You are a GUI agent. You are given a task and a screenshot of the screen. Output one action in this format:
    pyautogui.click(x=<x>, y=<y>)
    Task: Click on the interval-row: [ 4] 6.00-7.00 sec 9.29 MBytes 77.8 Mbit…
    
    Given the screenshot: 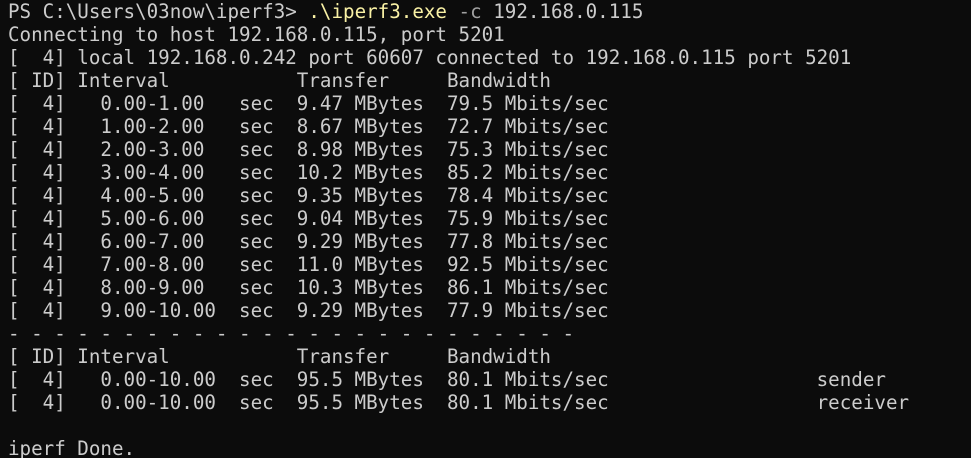 What is the action you would take?
    pyautogui.click(x=308, y=241)
    